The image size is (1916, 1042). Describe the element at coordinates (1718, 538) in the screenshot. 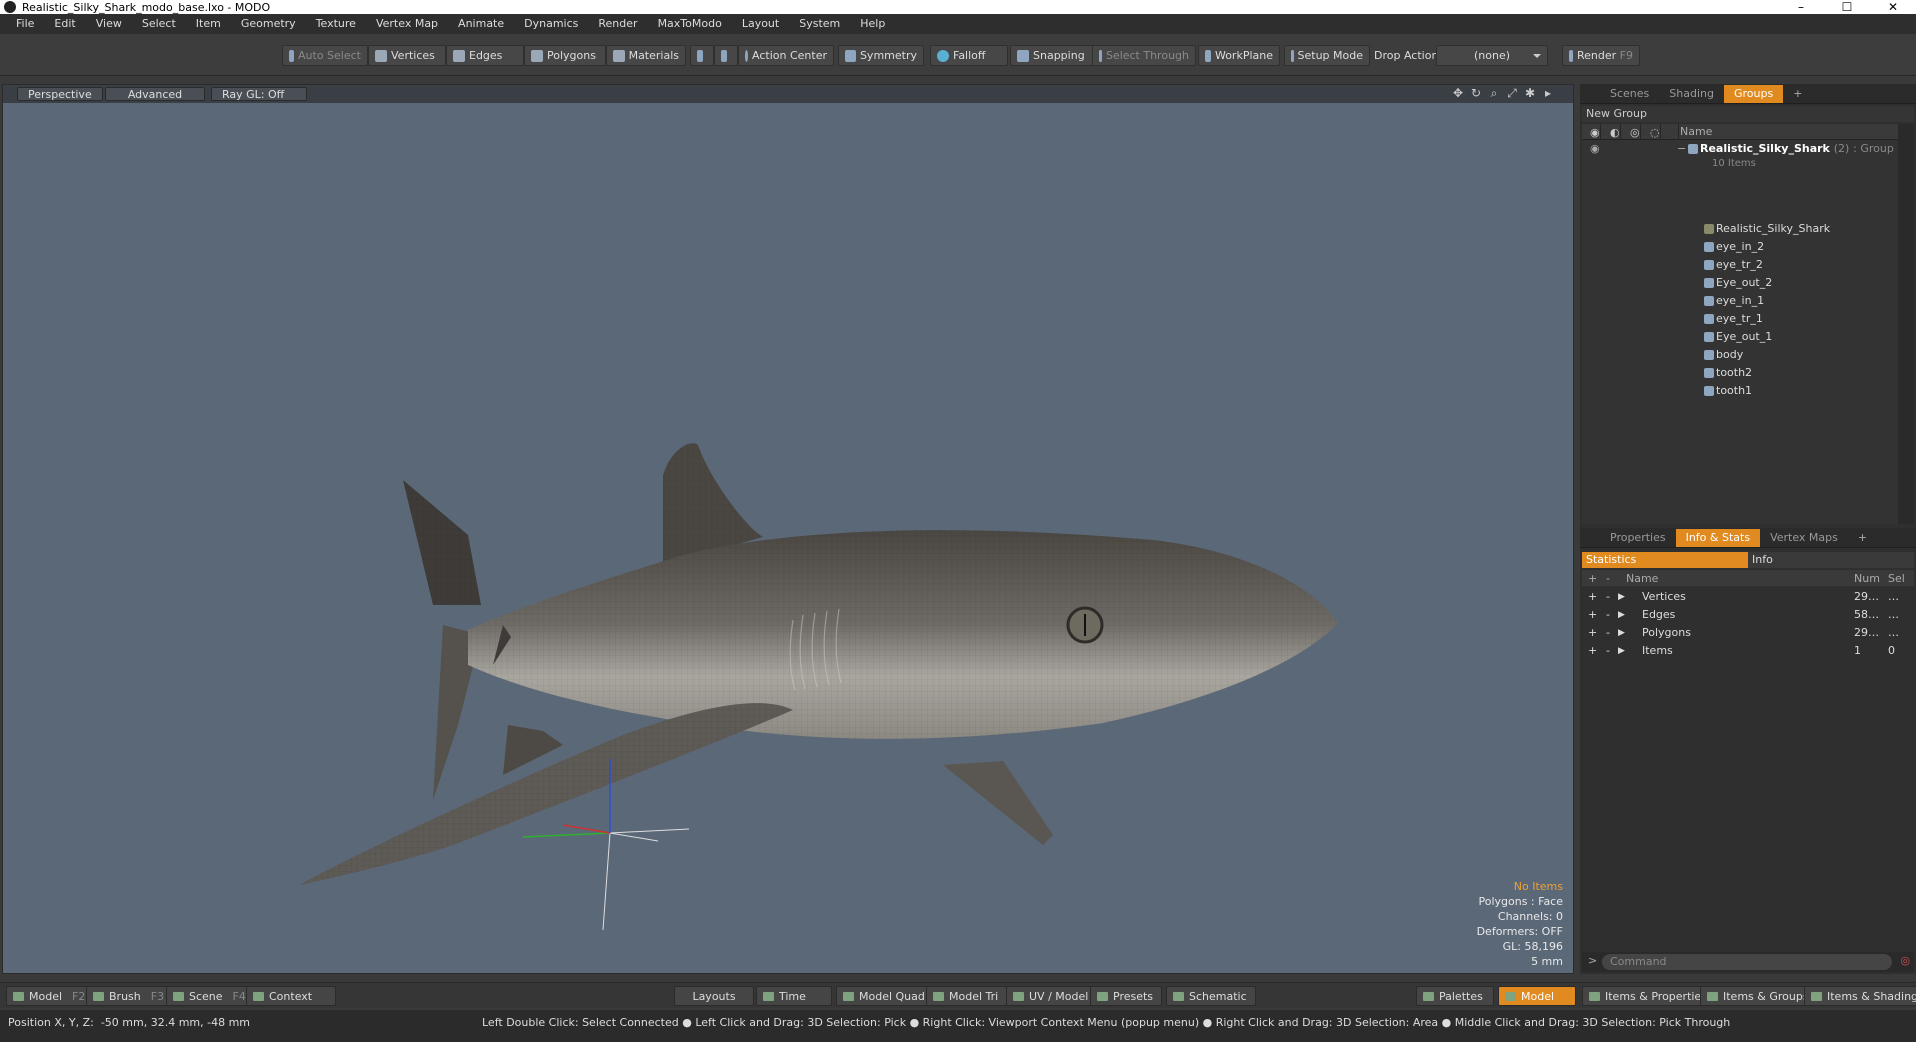

I see `tab-info-stats: Info & Stats` at that location.